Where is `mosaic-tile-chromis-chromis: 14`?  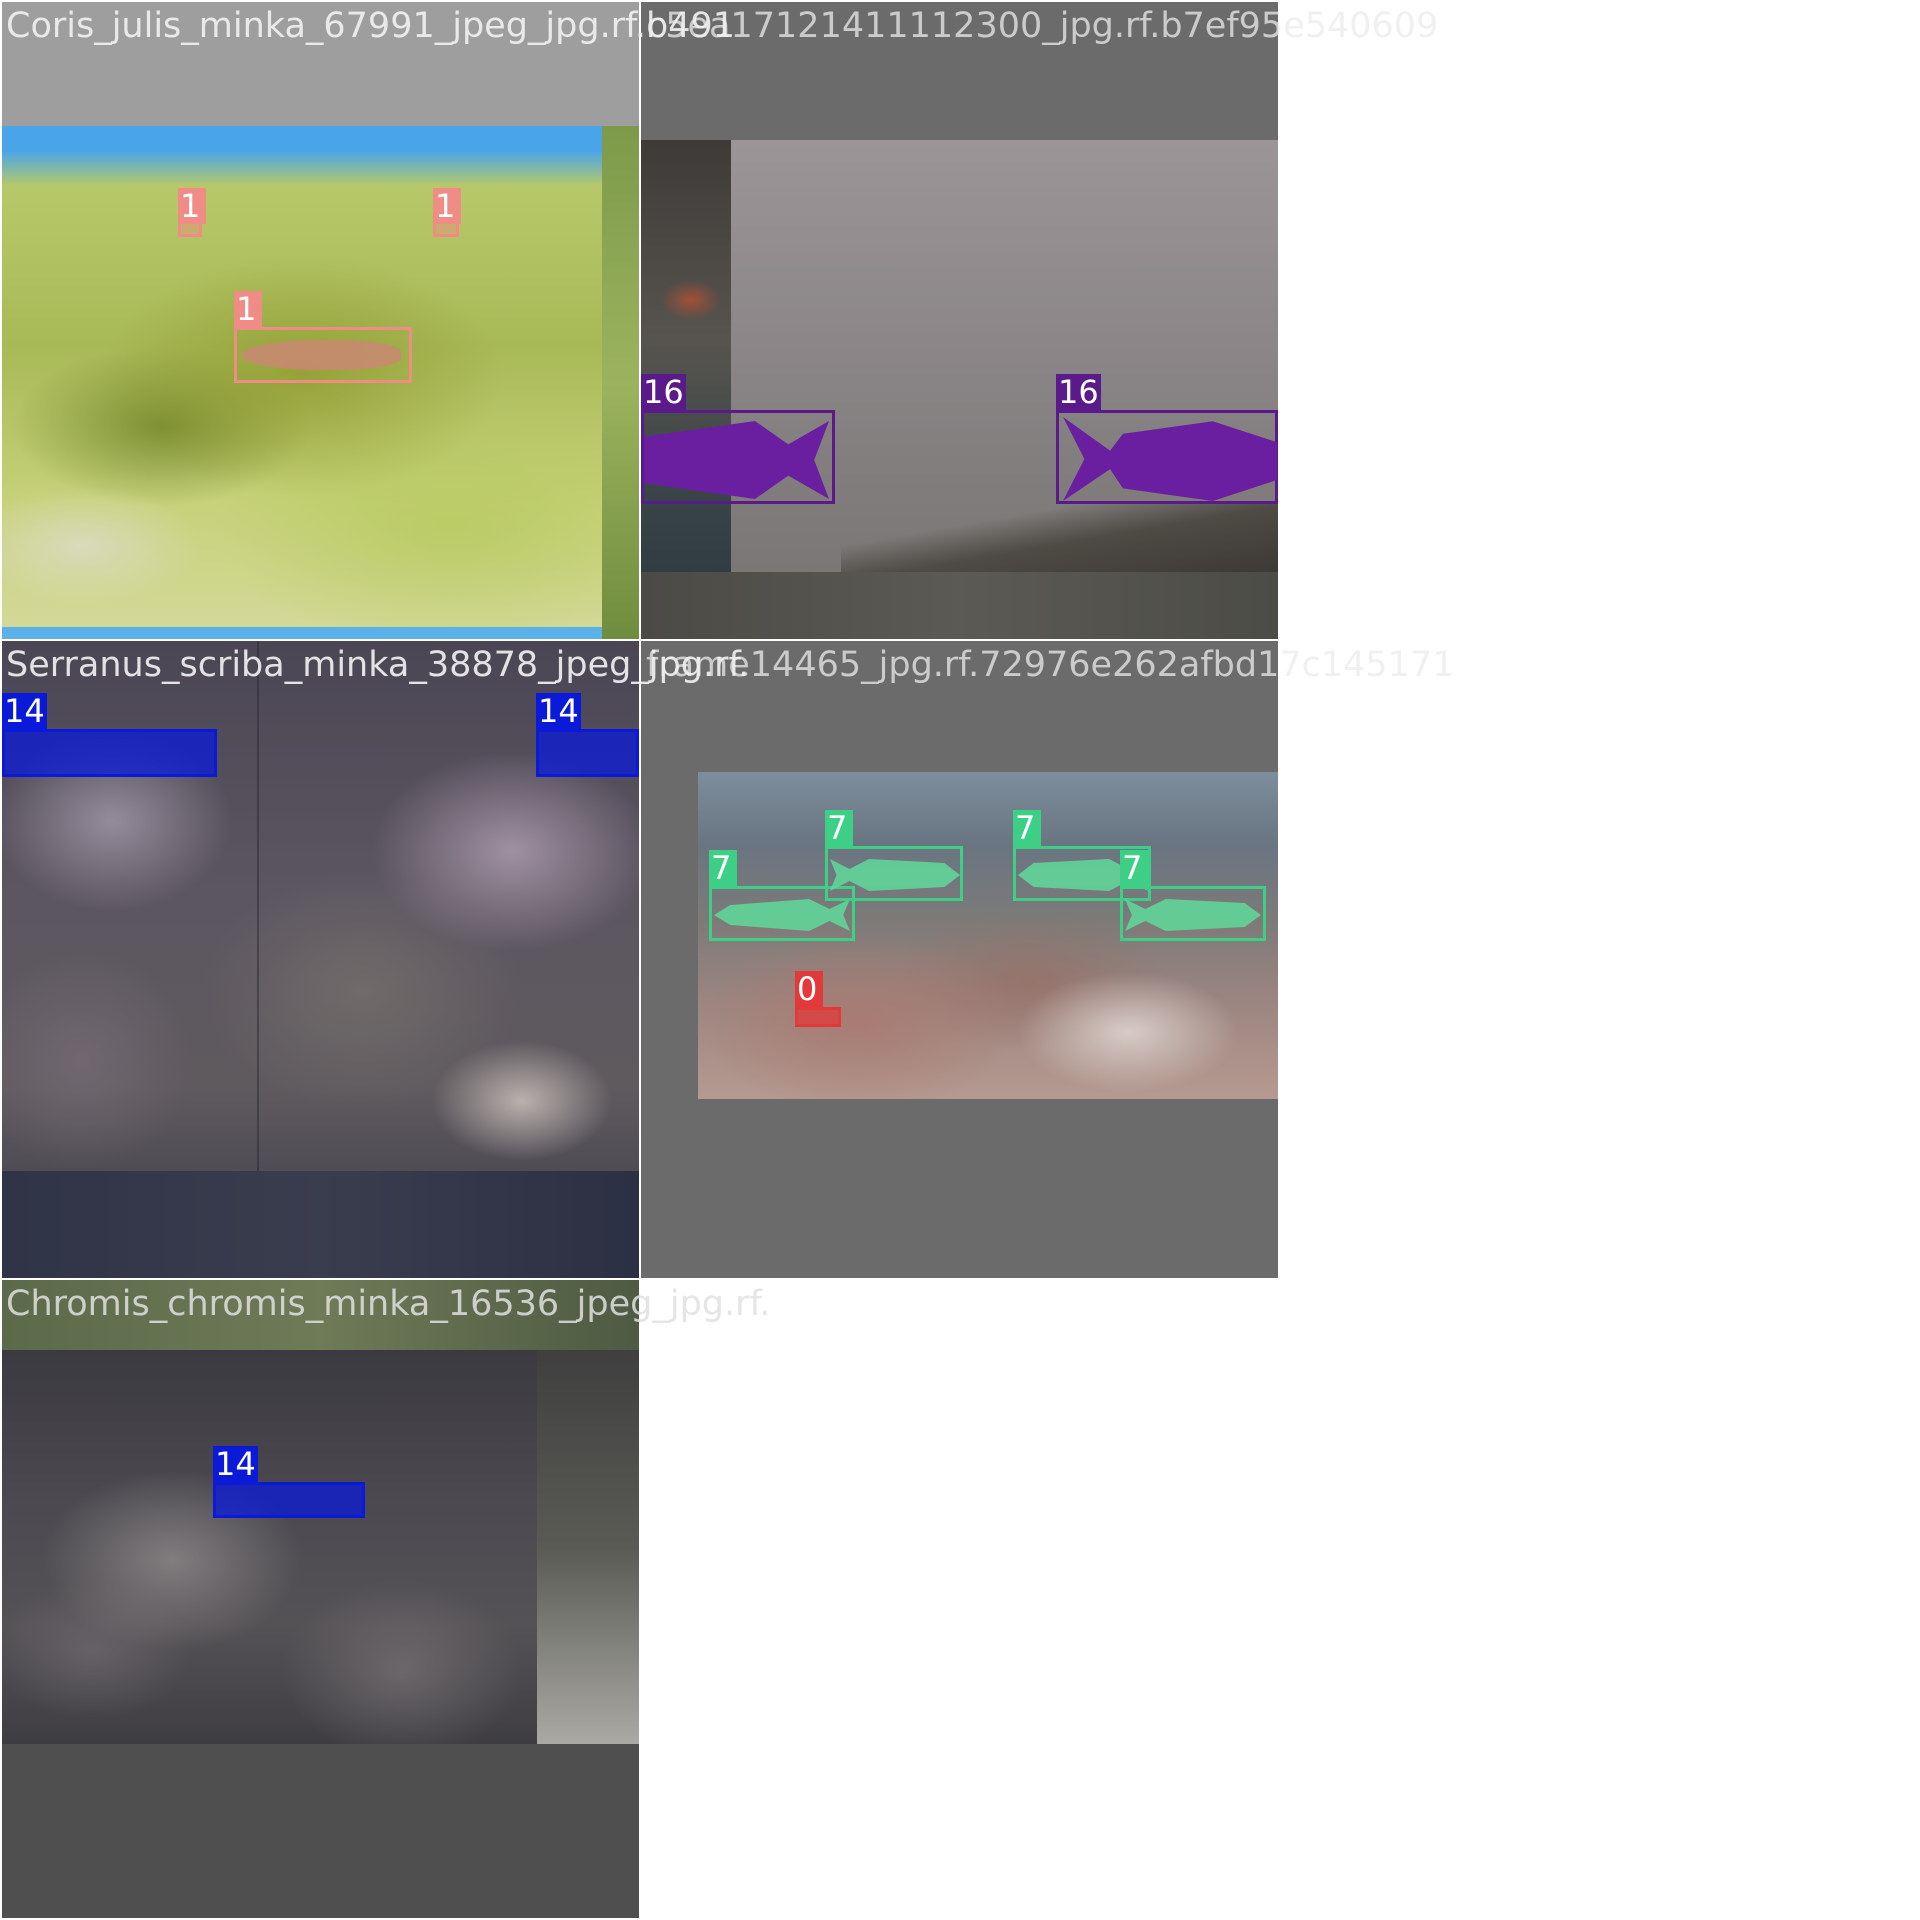 mosaic-tile-chromis-chromis: 14 is located at coordinates (320, 1599).